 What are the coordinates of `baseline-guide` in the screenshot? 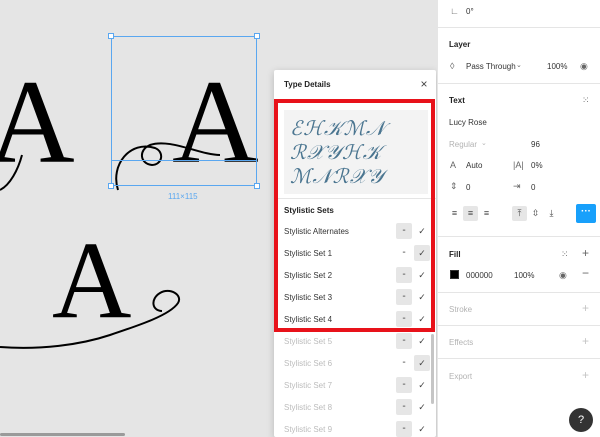 It's located at (184, 160).